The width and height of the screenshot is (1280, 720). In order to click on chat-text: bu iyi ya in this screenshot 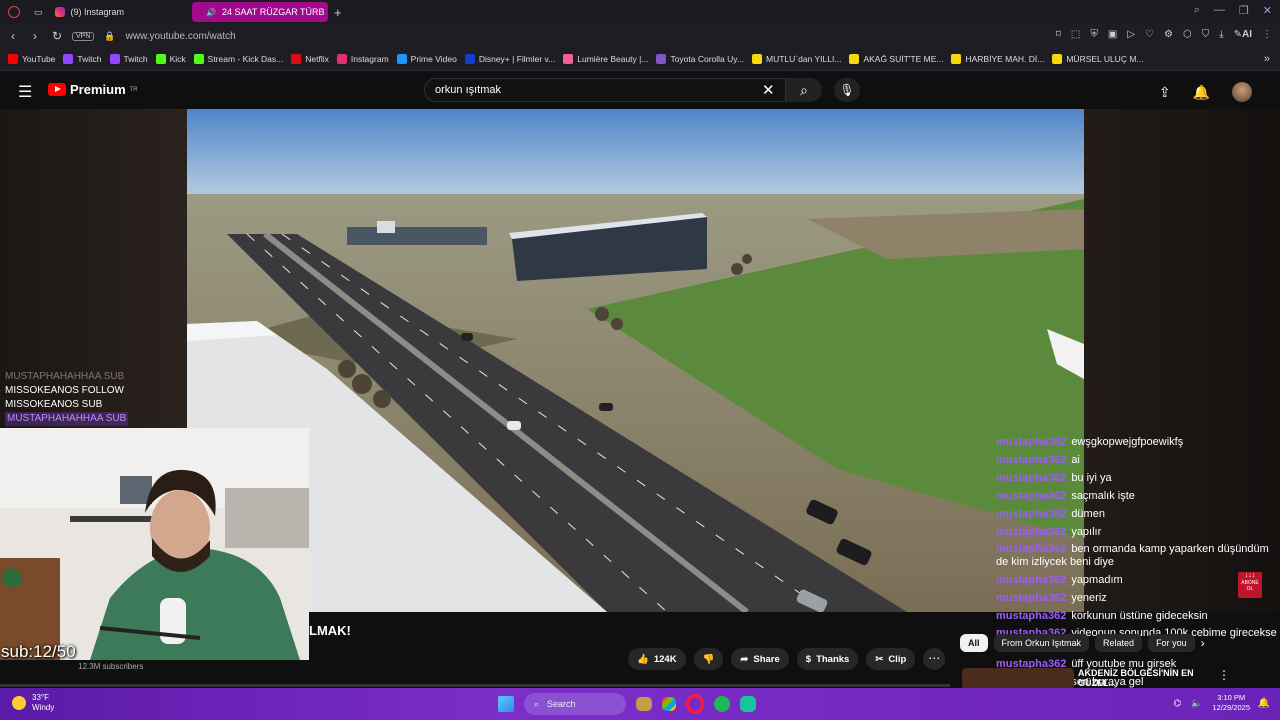, I will do `click(1091, 478)`.